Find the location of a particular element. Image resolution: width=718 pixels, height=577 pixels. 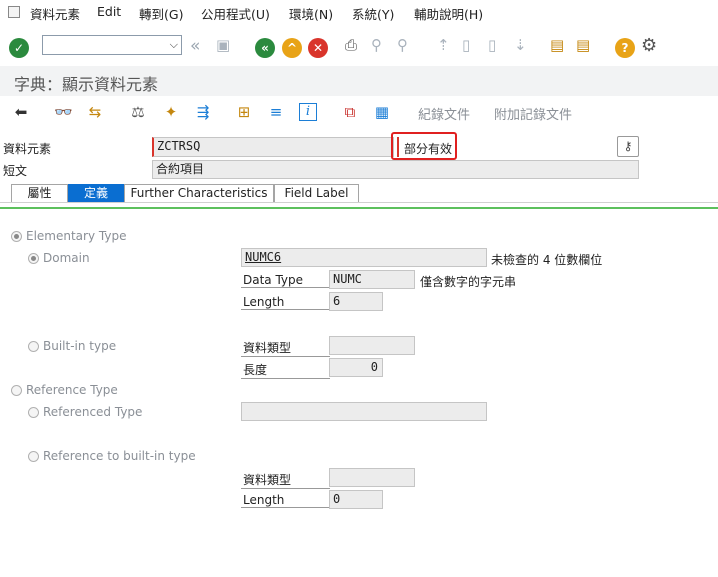

referenced-type-label: Referenced Type is located at coordinates (93, 412).